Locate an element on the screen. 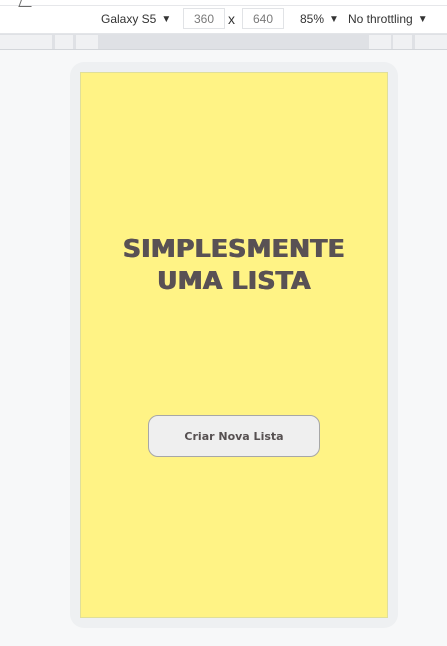 Image resolution: width=447 pixels, height=646 pixels. throttling-label: No throttling is located at coordinates (380, 19).